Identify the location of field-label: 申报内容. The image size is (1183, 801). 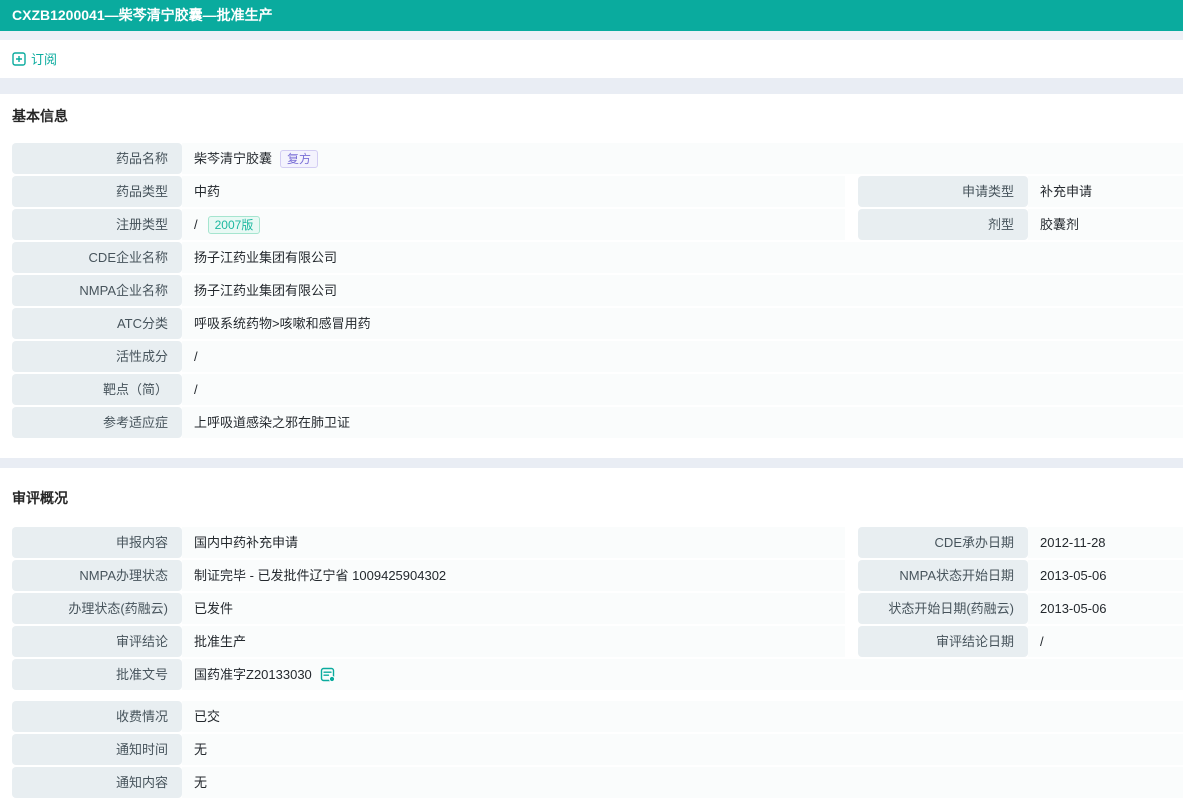
(97, 542).